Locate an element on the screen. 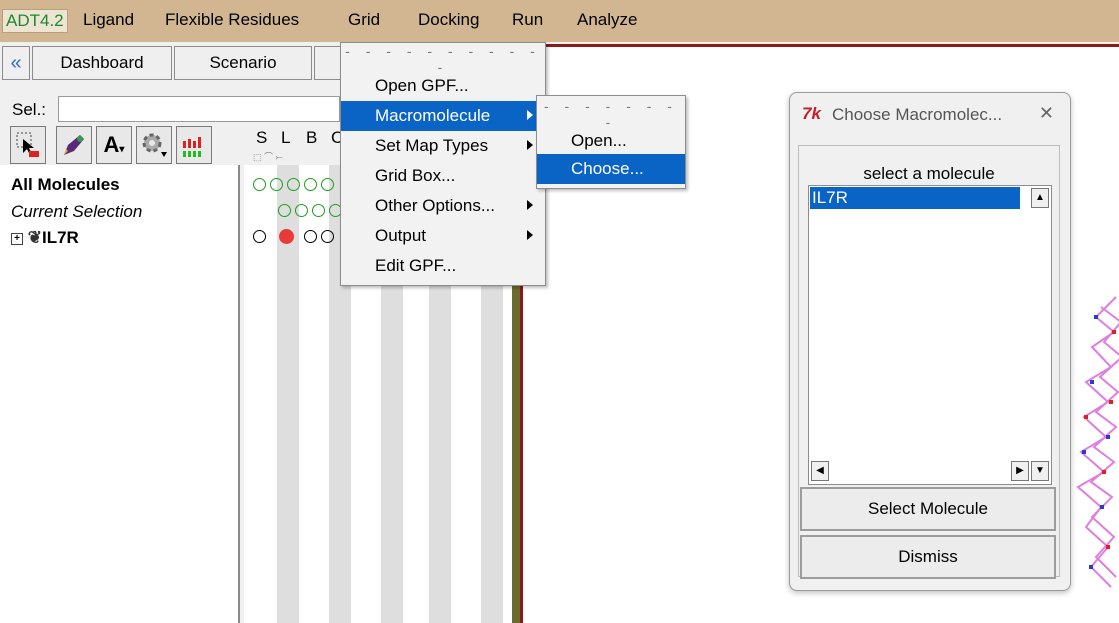  show-toggle-circle-active is located at coordinates (286, 236).